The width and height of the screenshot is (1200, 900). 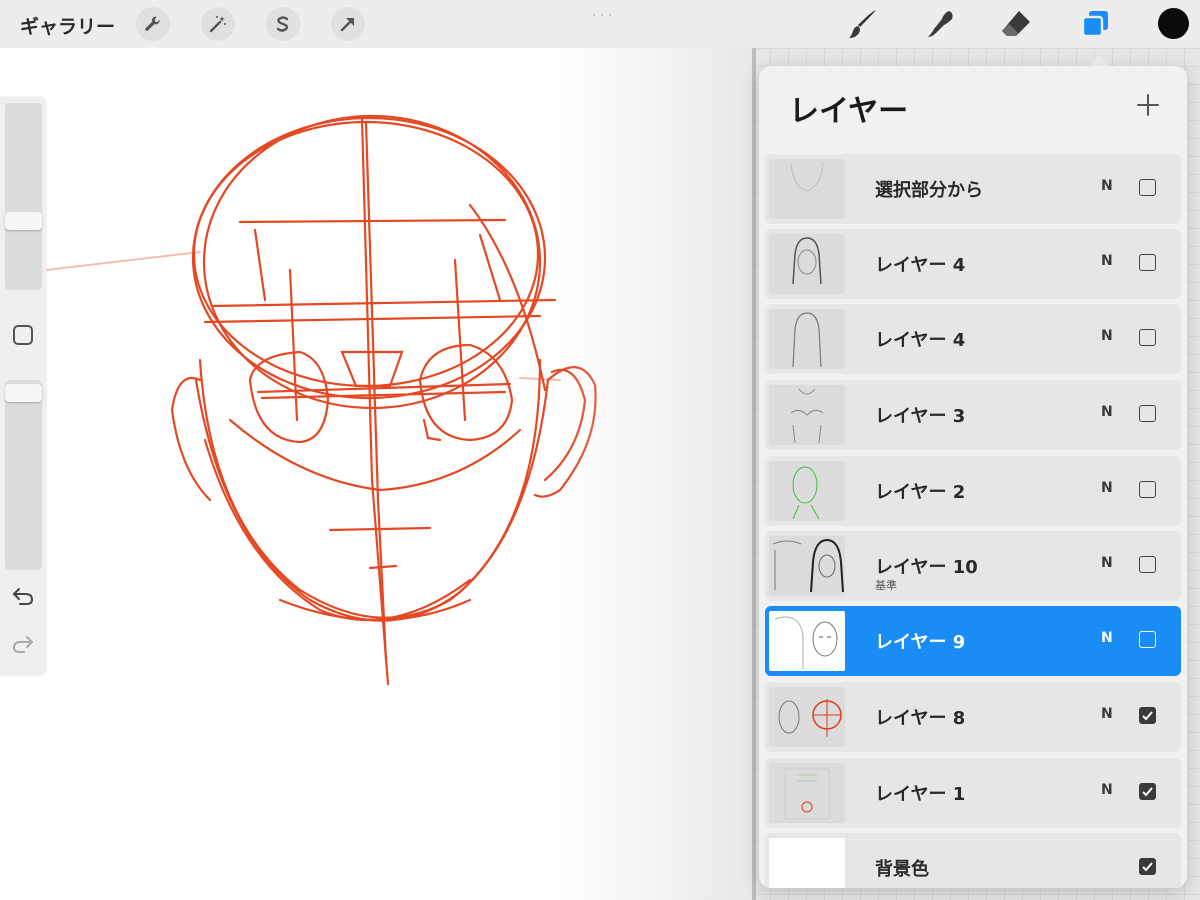 I want to click on smudge-icon, so click(x=940, y=24).